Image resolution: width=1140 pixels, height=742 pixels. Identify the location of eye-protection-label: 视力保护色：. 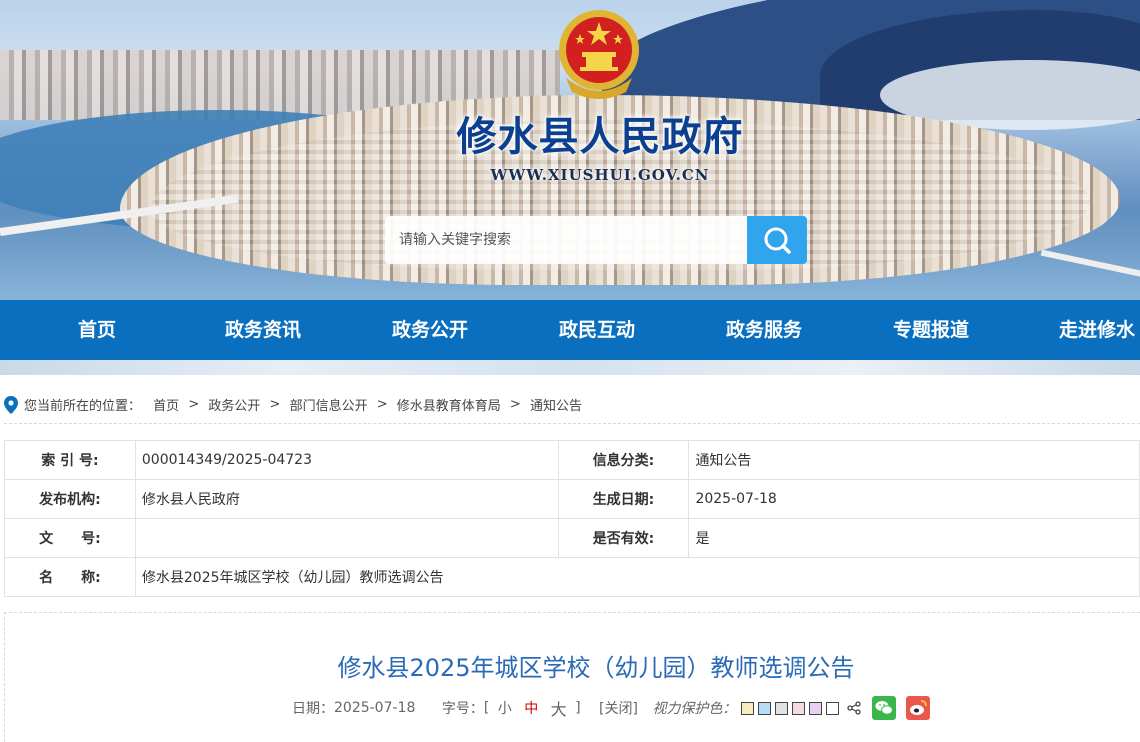
(694, 709).